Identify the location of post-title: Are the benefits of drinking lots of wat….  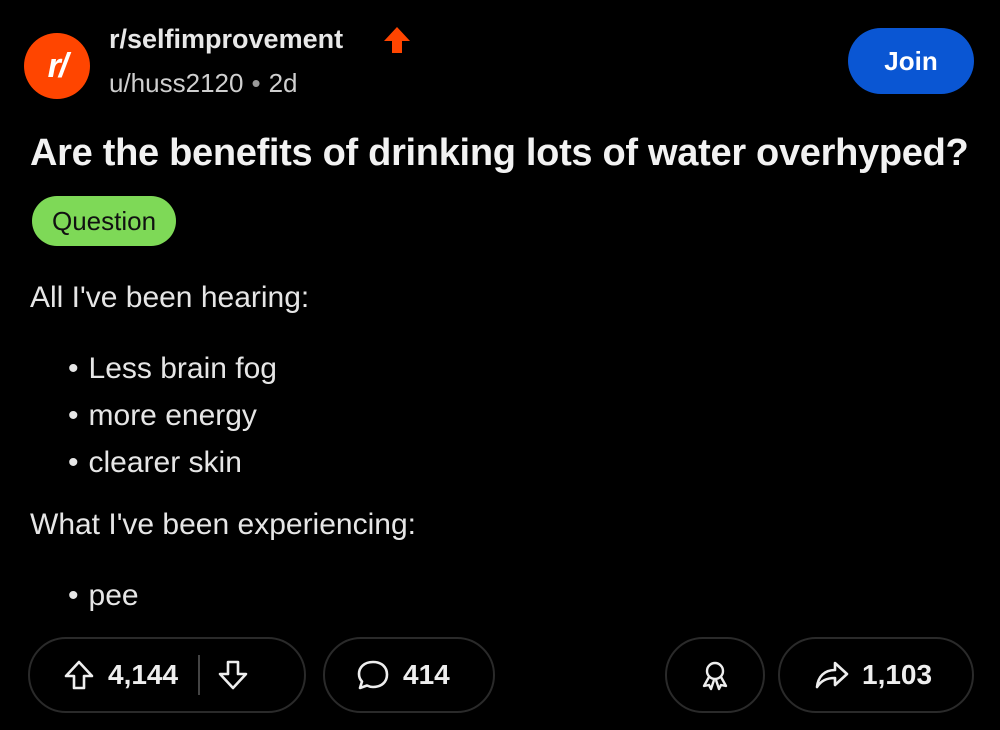
(499, 153).